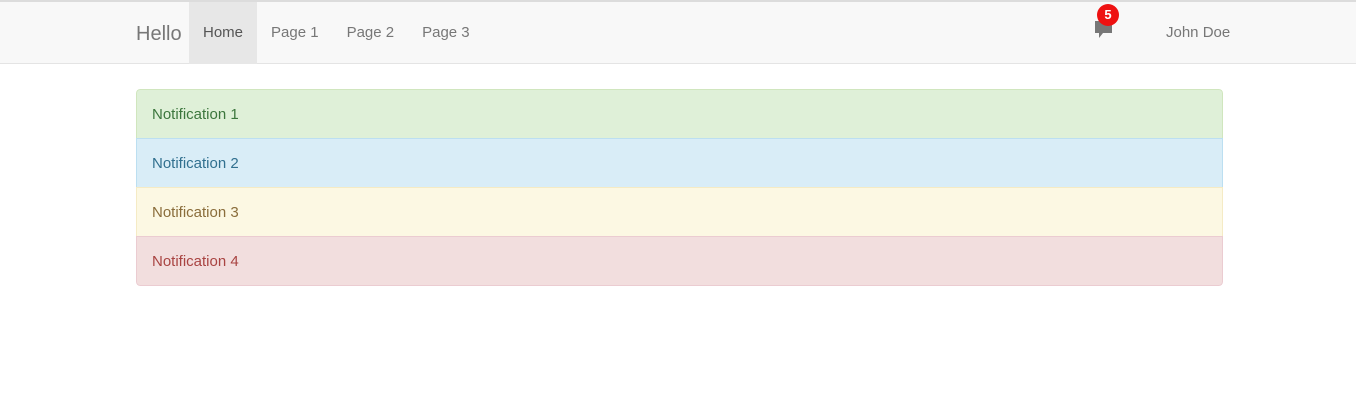 The width and height of the screenshot is (1356, 401). What do you see at coordinates (679, 212) in the screenshot?
I see `notification-item-3: Notification 3` at bounding box center [679, 212].